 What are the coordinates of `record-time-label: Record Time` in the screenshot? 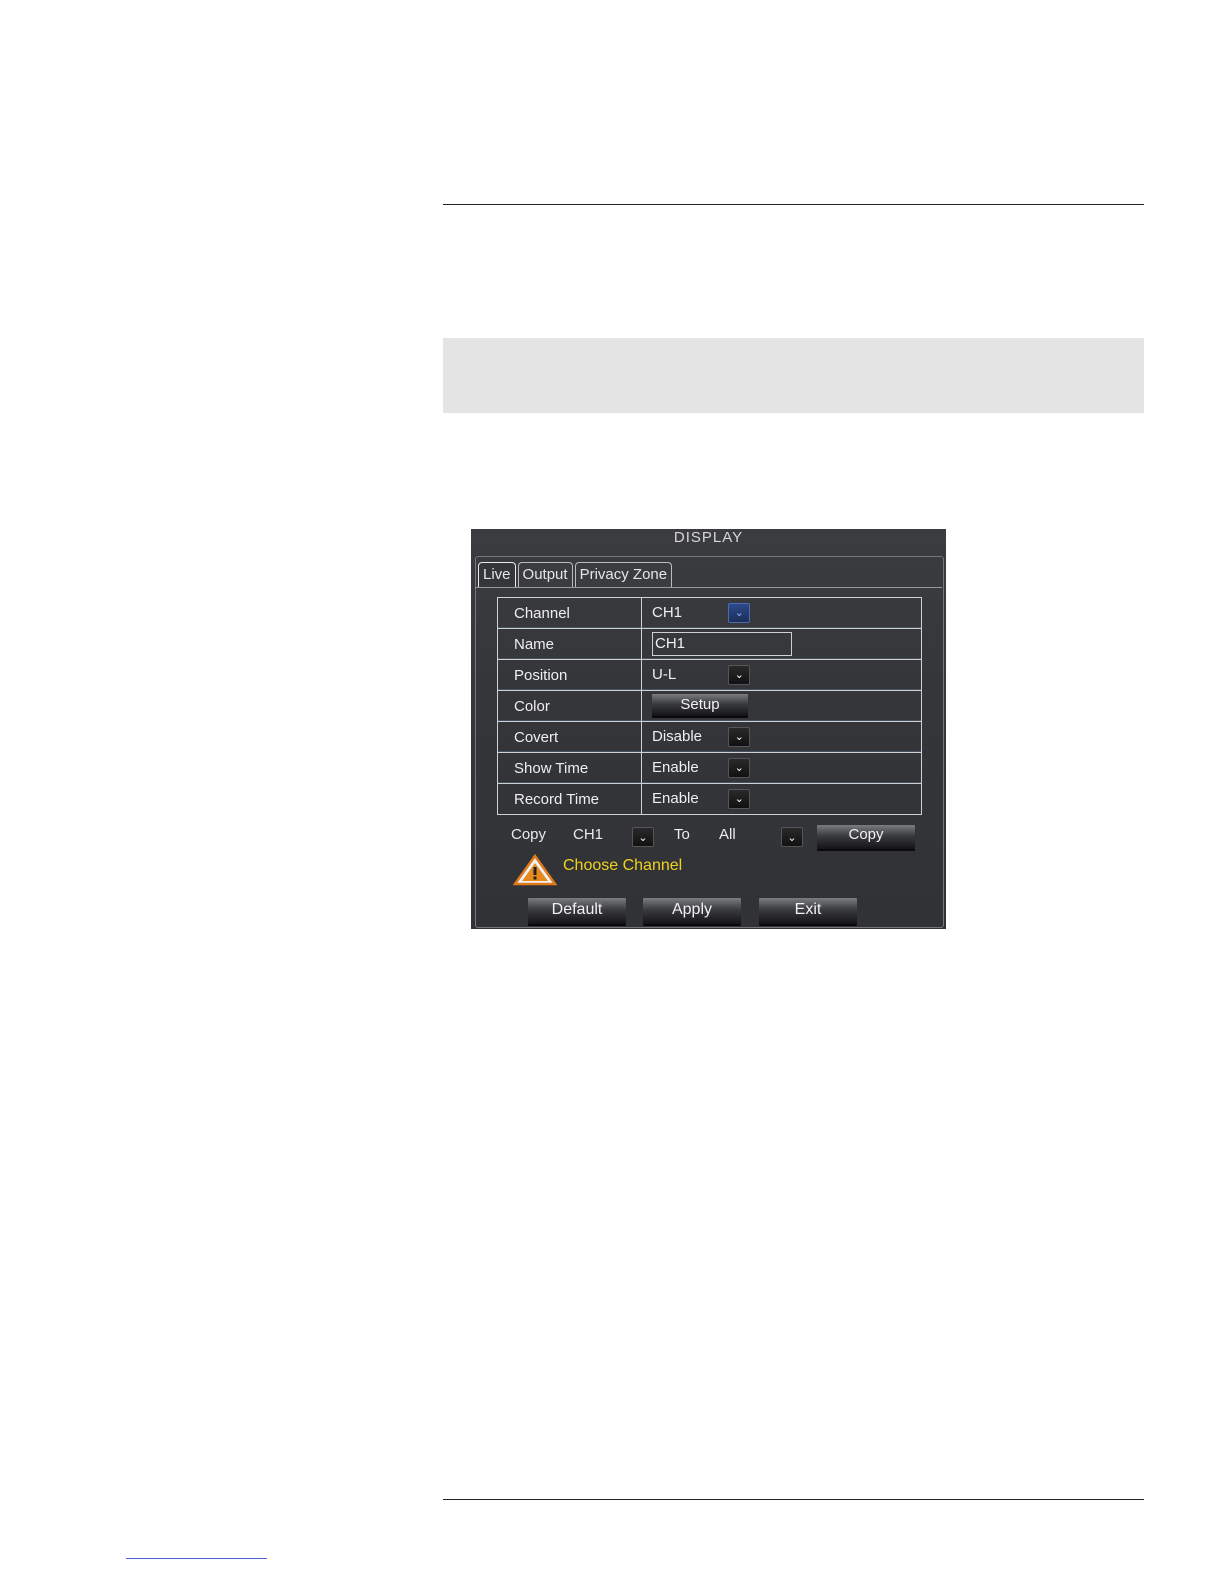 It's located at (569, 799).